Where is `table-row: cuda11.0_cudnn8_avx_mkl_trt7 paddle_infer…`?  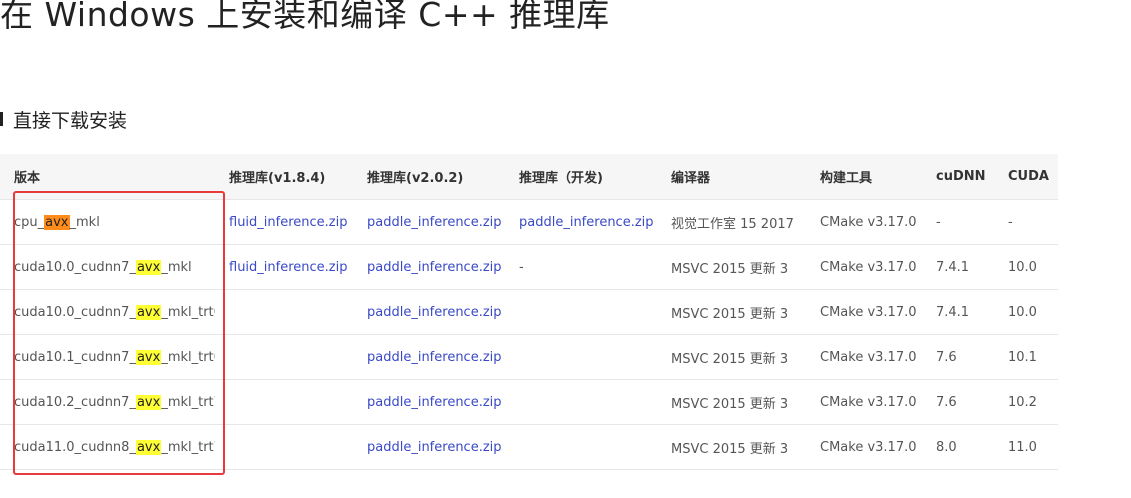 table-row: cuda11.0_cudnn8_avx_mkl_trt7 paddle_infer… is located at coordinates (529, 447).